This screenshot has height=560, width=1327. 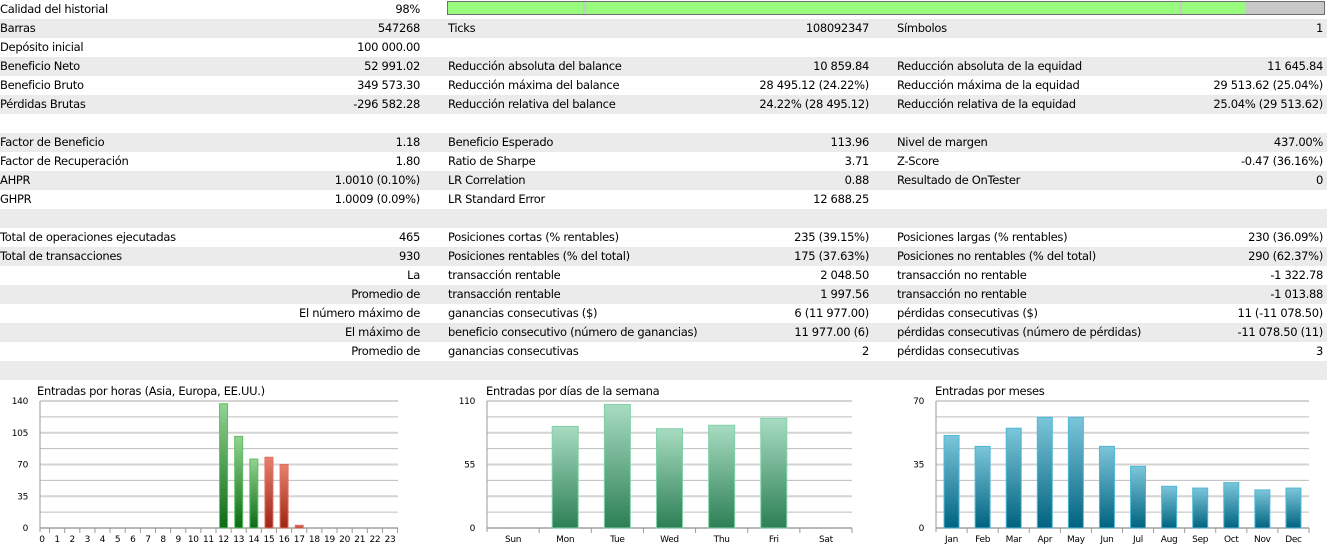 What do you see at coordinates (962, 275) in the screenshot?
I see `cell-label: transacción no rentable` at bounding box center [962, 275].